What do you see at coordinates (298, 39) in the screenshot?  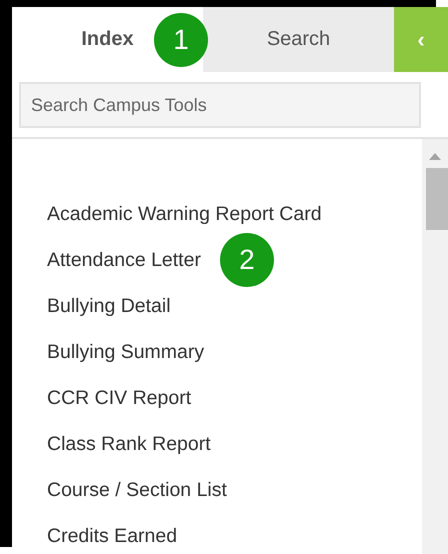 I see `tab: Search` at bounding box center [298, 39].